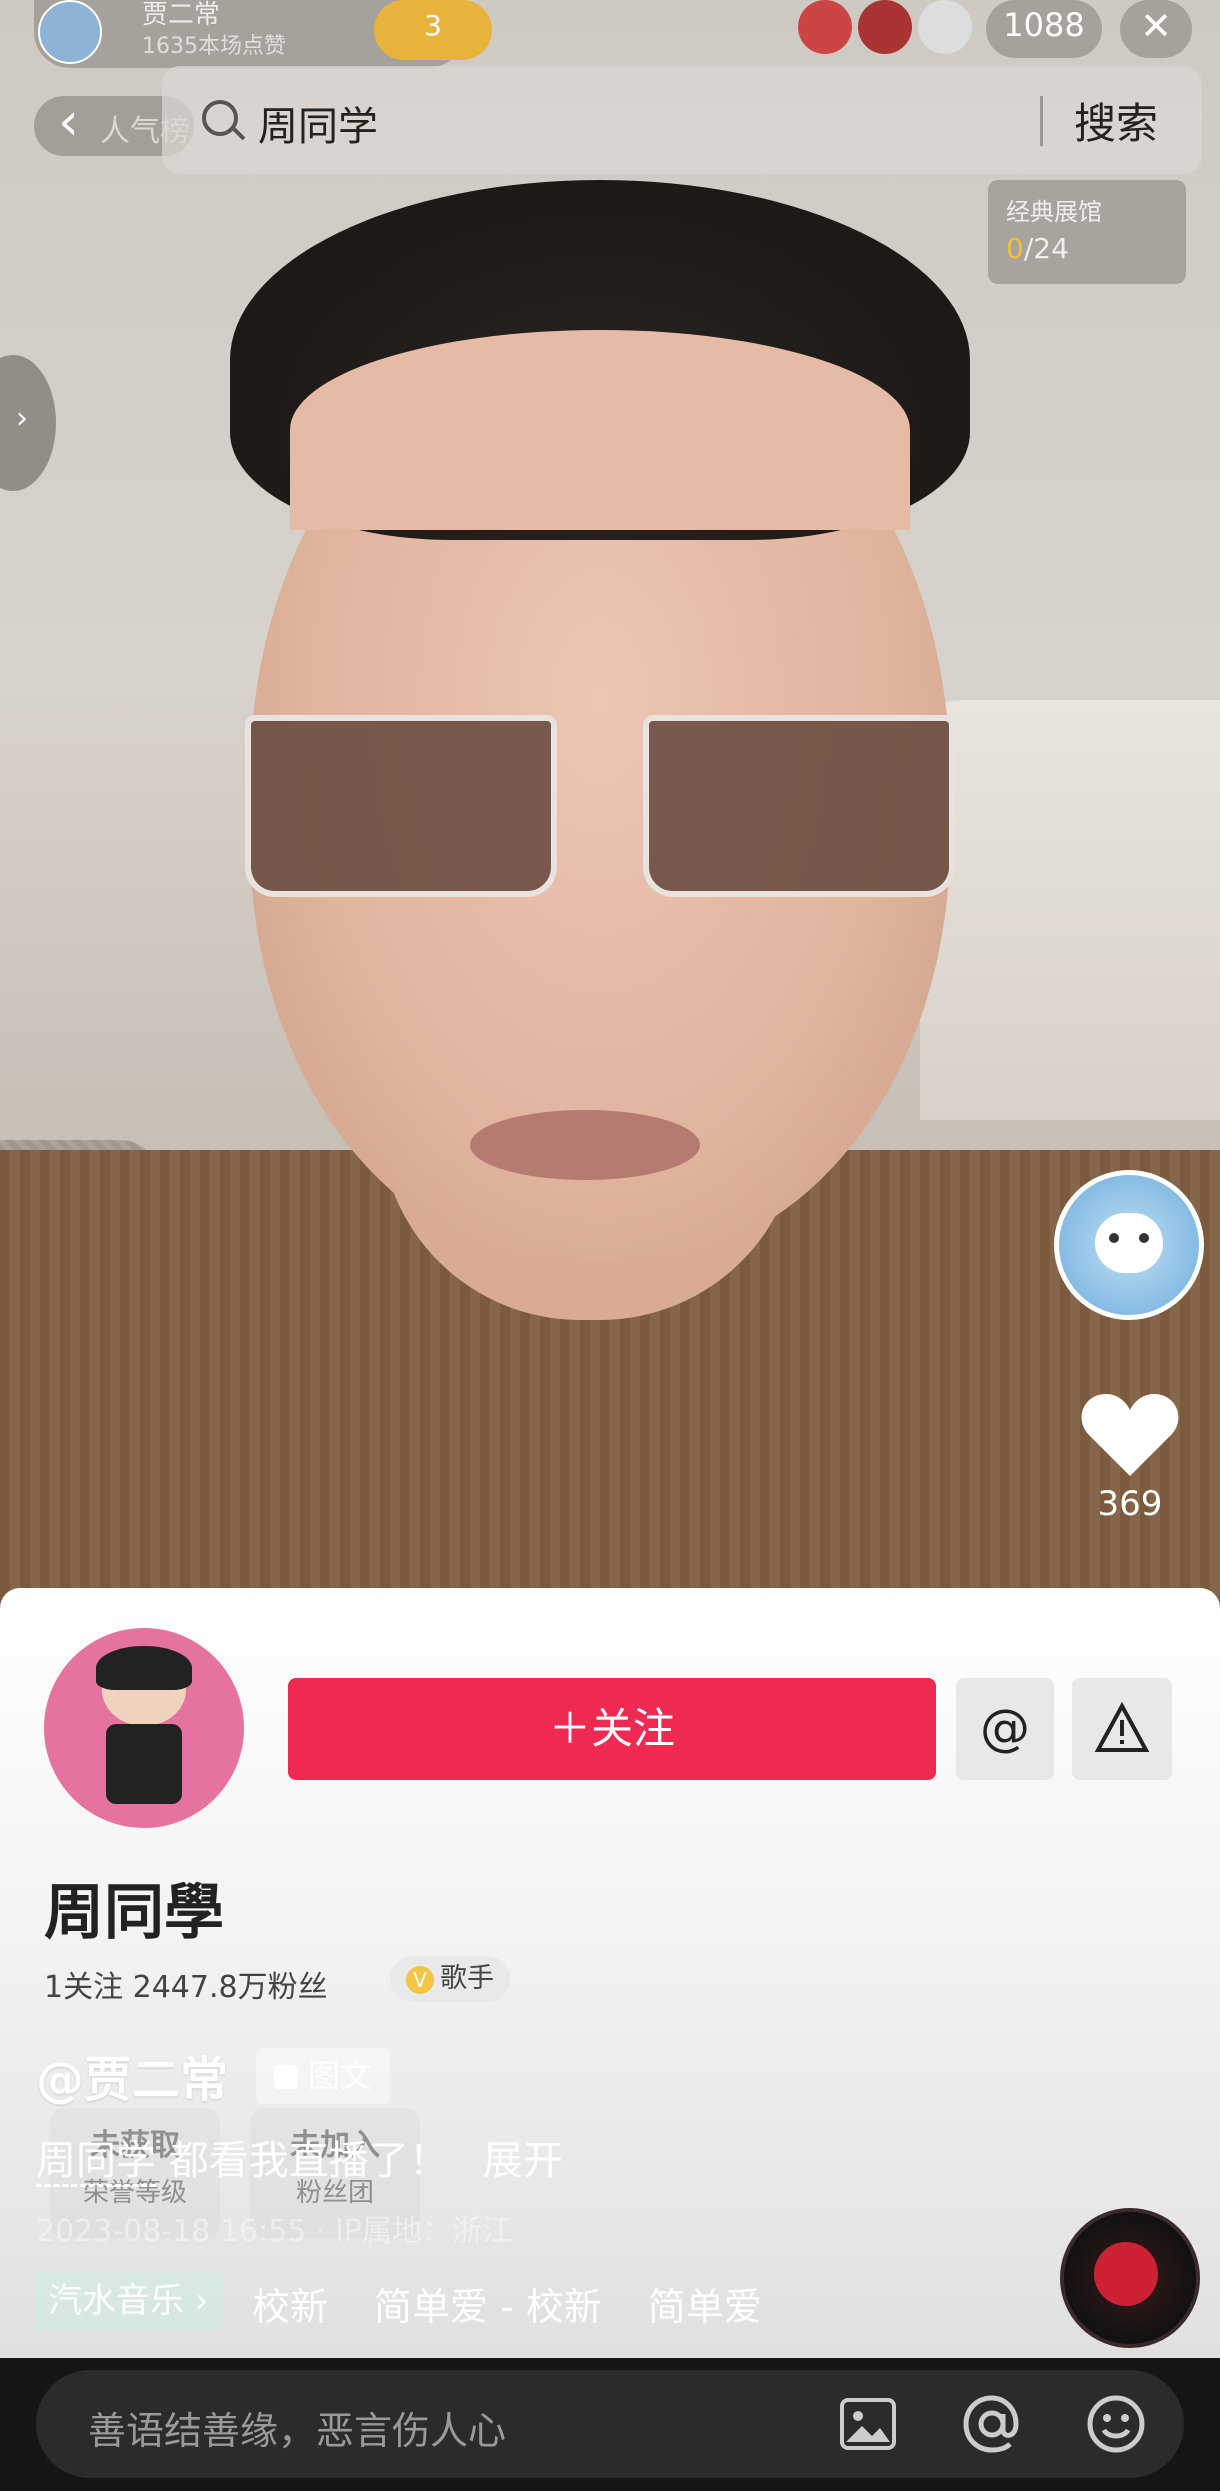  I want to click on profile-tag: V 歌手, so click(450, 1979).